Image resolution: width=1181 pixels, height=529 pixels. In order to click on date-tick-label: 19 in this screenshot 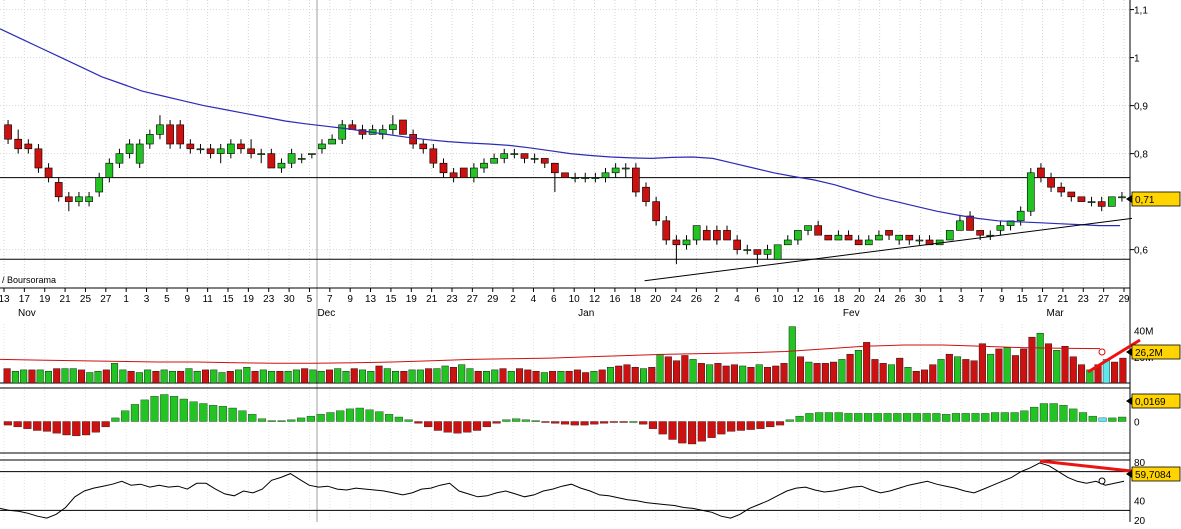, I will do `click(412, 299)`.